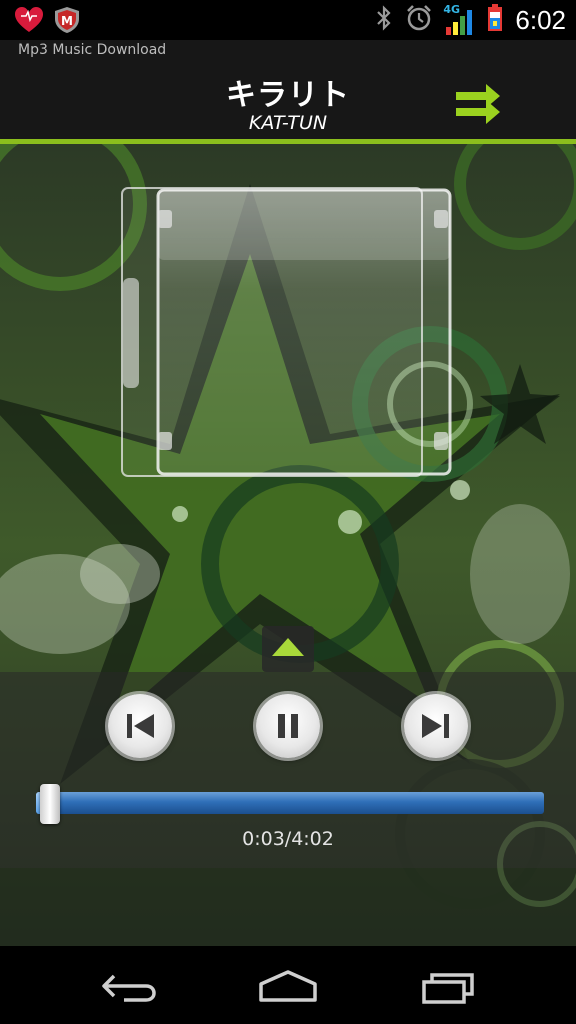 The image size is (576, 1024). I want to click on recent-apps-button, so click(449, 986).